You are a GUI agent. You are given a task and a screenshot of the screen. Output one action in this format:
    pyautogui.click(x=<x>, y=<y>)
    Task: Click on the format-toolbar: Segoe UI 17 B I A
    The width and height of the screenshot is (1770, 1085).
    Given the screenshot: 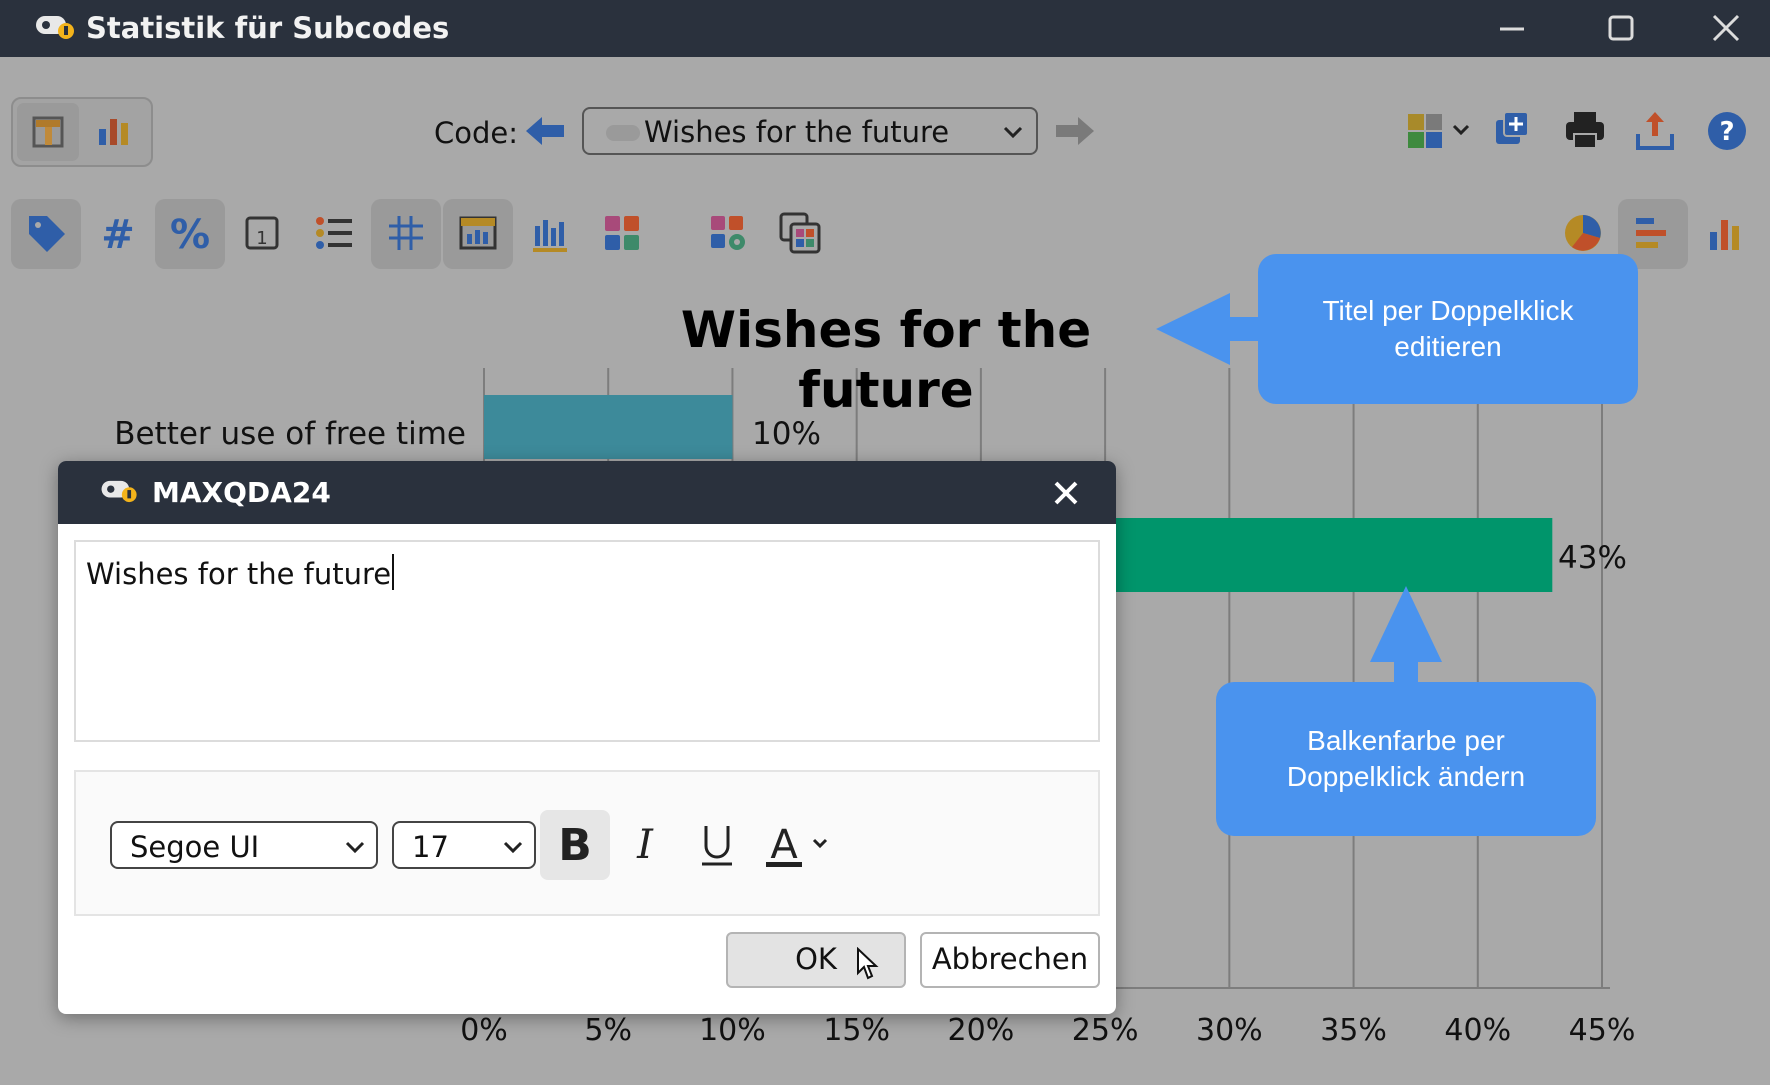 What is the action you would take?
    pyautogui.click(x=587, y=843)
    